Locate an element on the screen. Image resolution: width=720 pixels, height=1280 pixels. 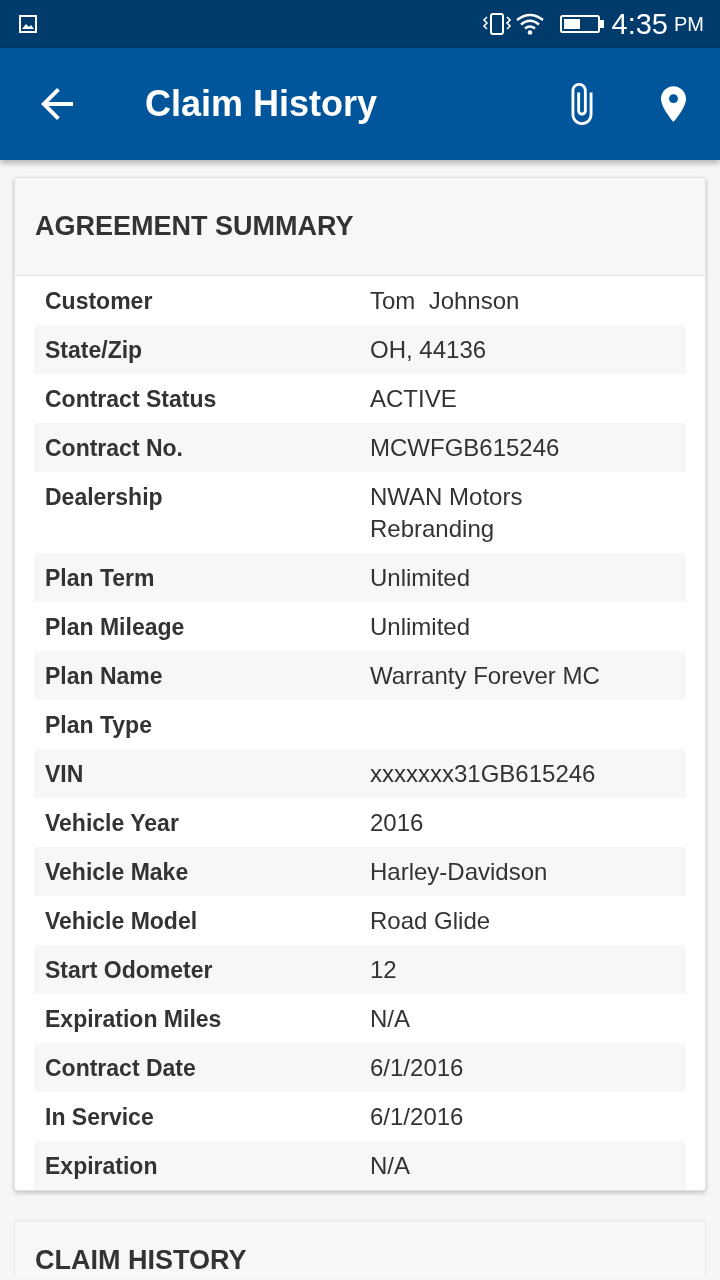
field-value: MCWFGB615246 is located at coordinates (528, 447).